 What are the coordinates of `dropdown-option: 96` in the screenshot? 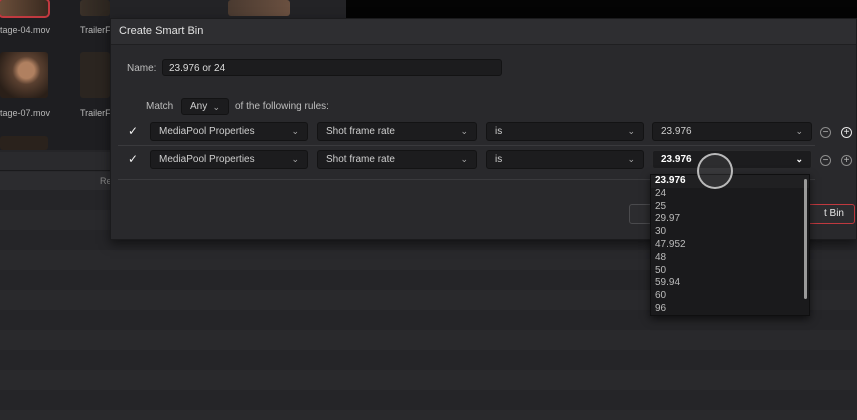 It's located at (730, 309).